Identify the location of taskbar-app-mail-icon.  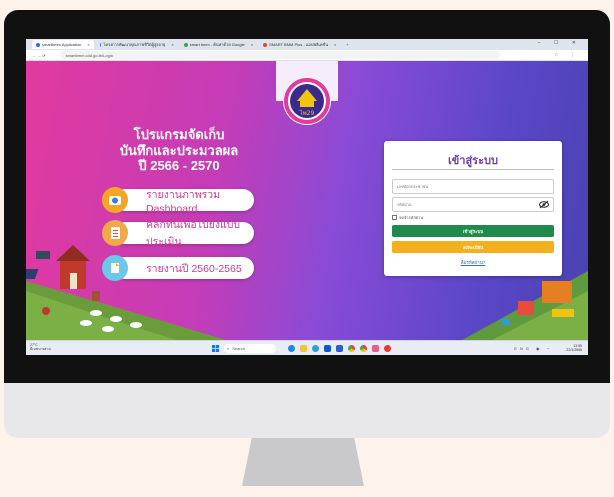
(327, 348).